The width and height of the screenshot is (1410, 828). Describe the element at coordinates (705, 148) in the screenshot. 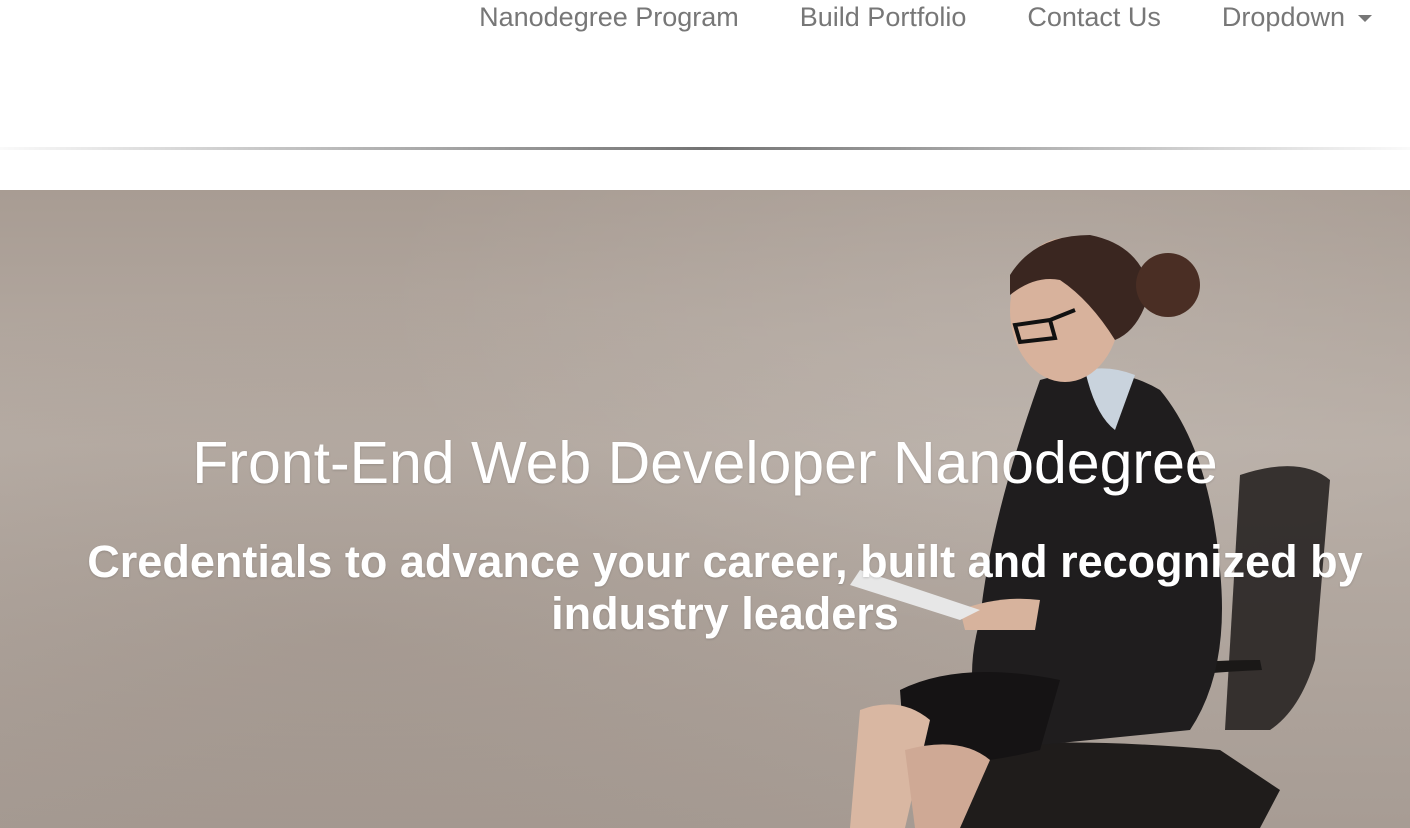

I see `header-divider` at that location.